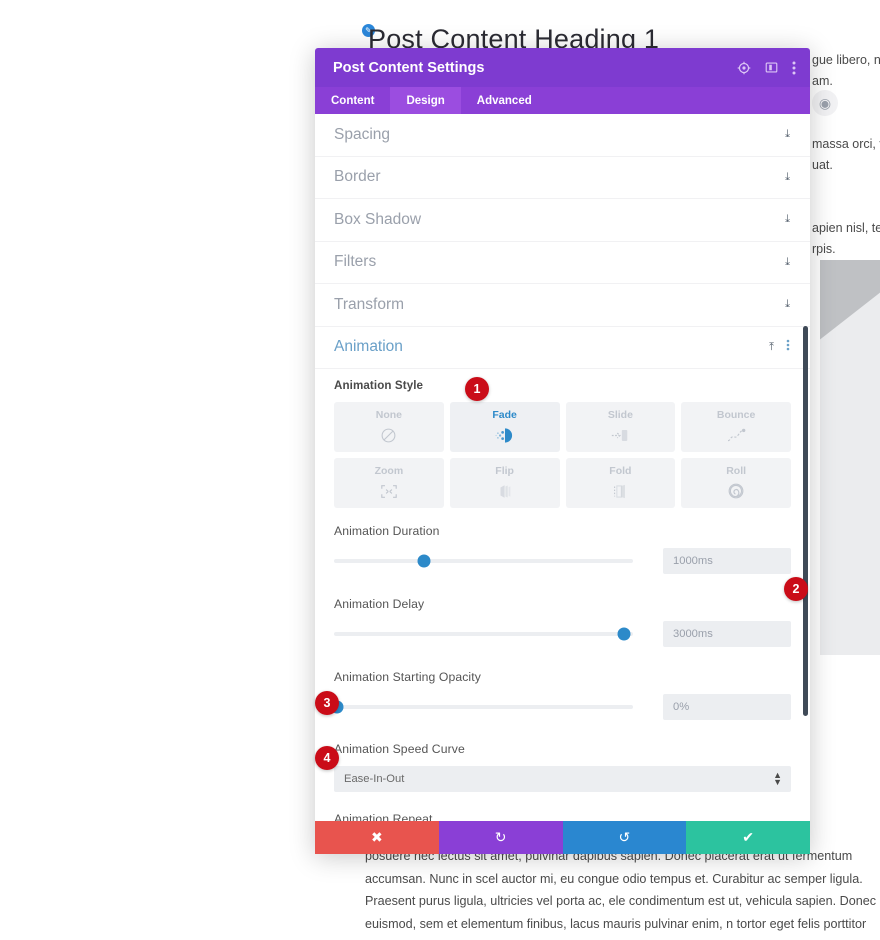 The image size is (880, 940). I want to click on target-icon, so click(744, 68).